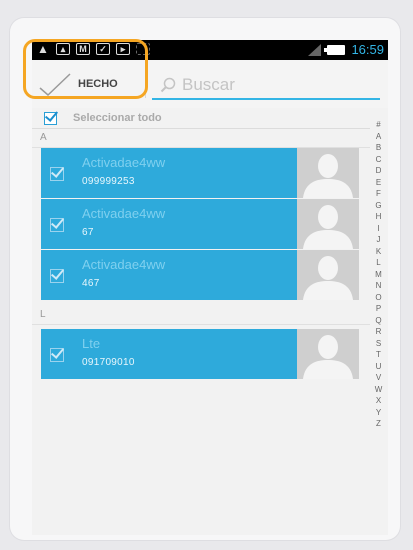 Image resolution: width=413 pixels, height=550 pixels. I want to click on contact-row: Activadae4ww 467, so click(200, 275).